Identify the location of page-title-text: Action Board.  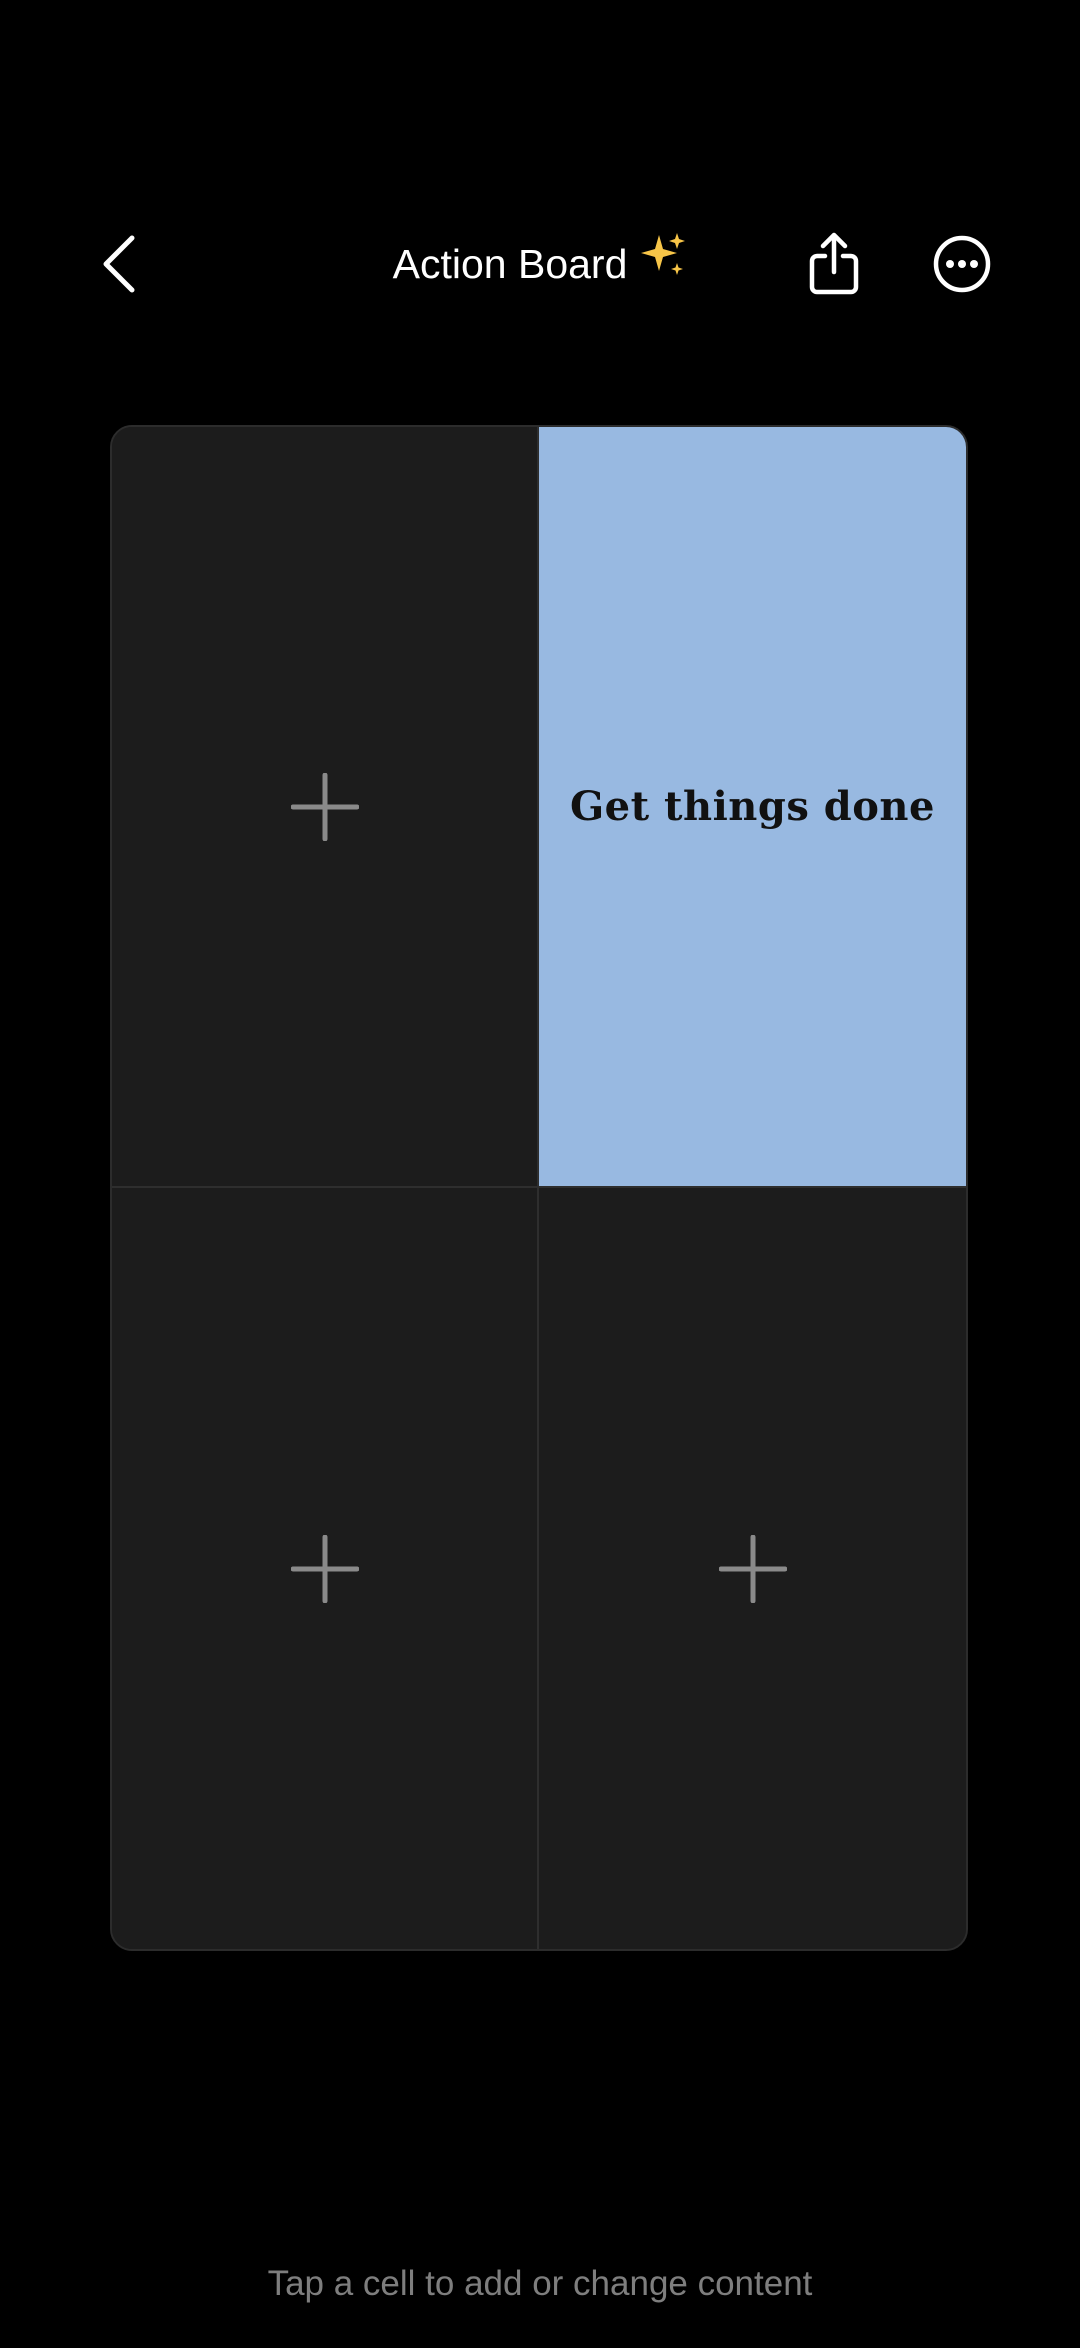
(510, 264).